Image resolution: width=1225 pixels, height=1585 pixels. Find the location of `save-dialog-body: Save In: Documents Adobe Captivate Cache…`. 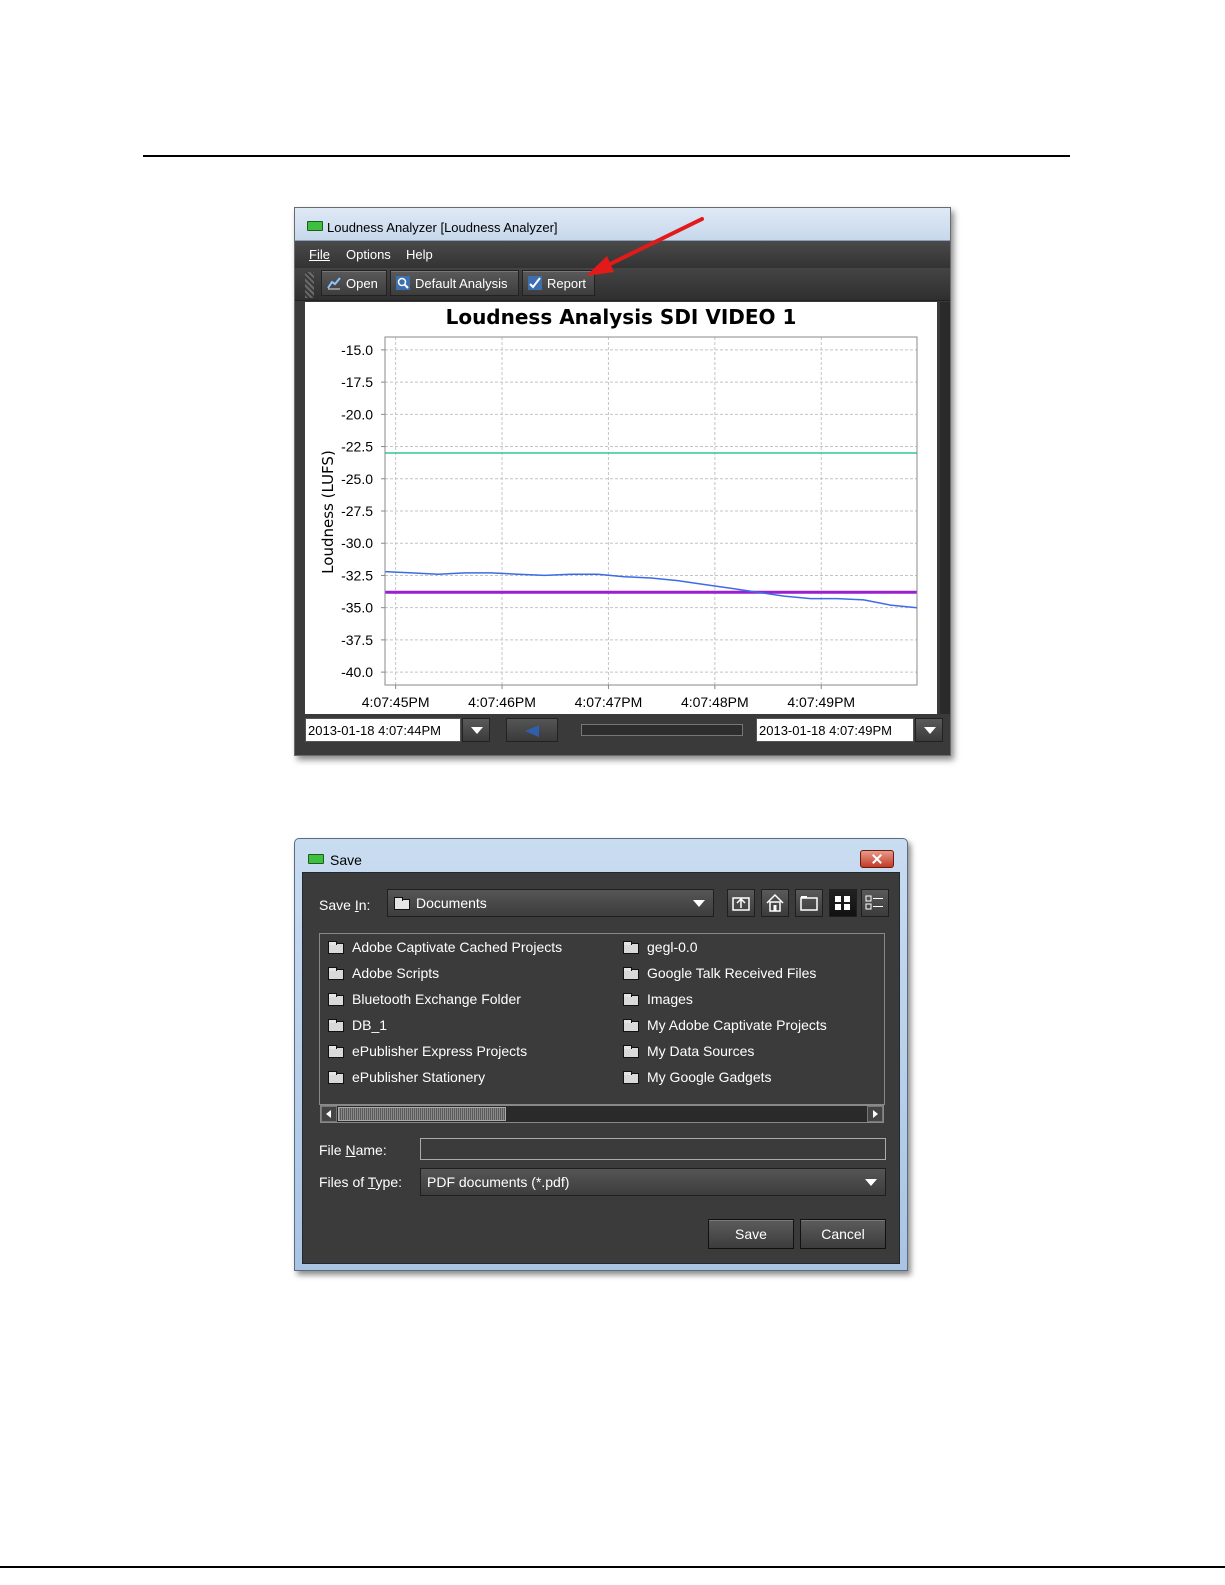

save-dialog-body: Save In: Documents Adobe Captivate Cache… is located at coordinates (601, 1068).